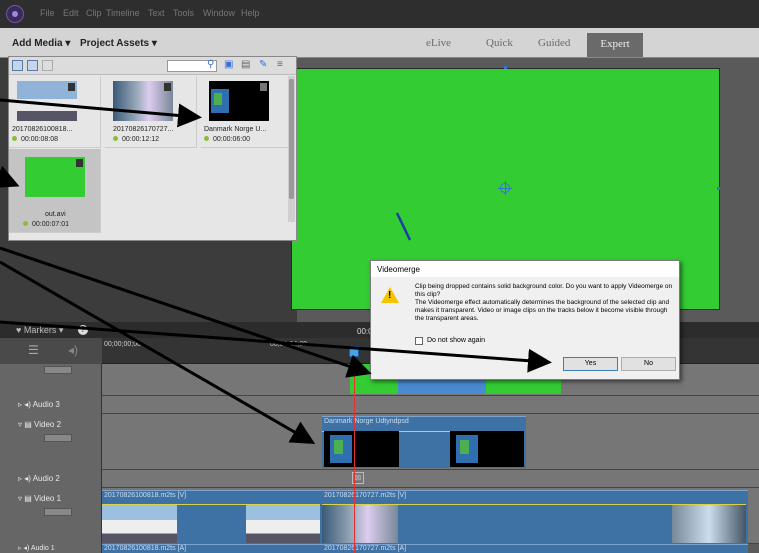 This screenshot has height=553, width=759. What do you see at coordinates (101, 113) in the screenshot?
I see `arrow-to-asset` at bounding box center [101, 113].